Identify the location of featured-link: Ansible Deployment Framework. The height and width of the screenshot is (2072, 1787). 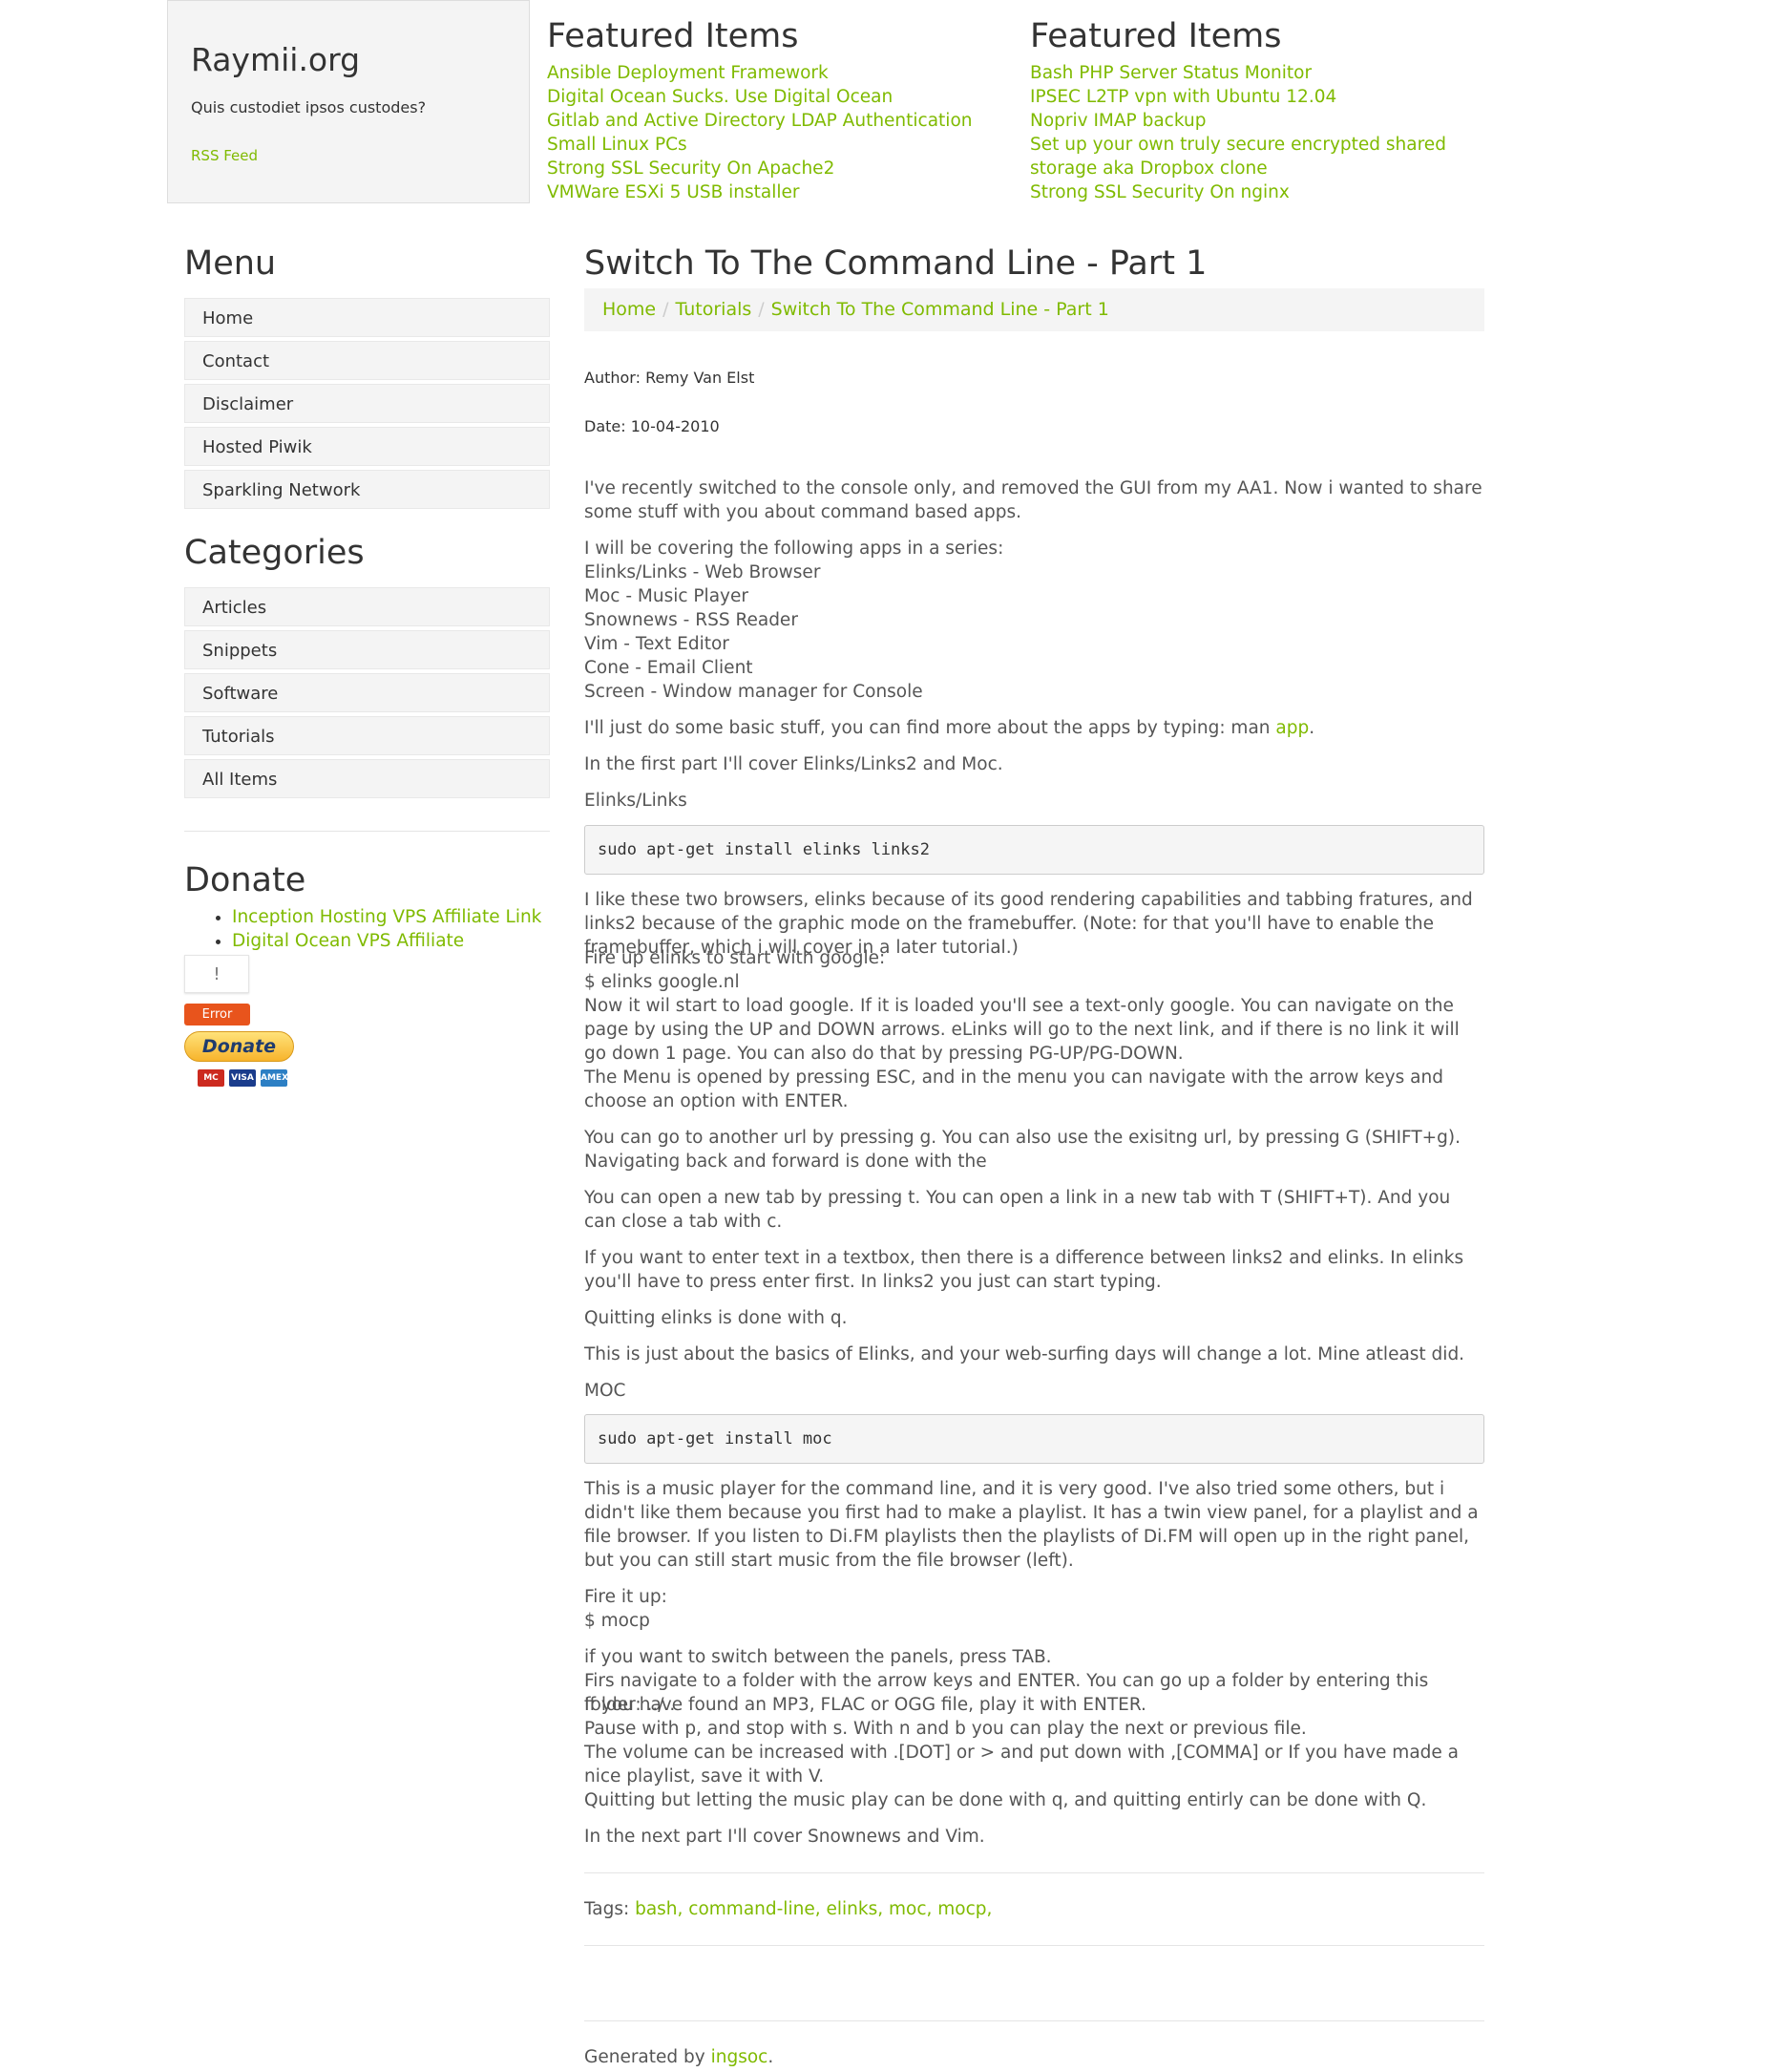
(772, 73).